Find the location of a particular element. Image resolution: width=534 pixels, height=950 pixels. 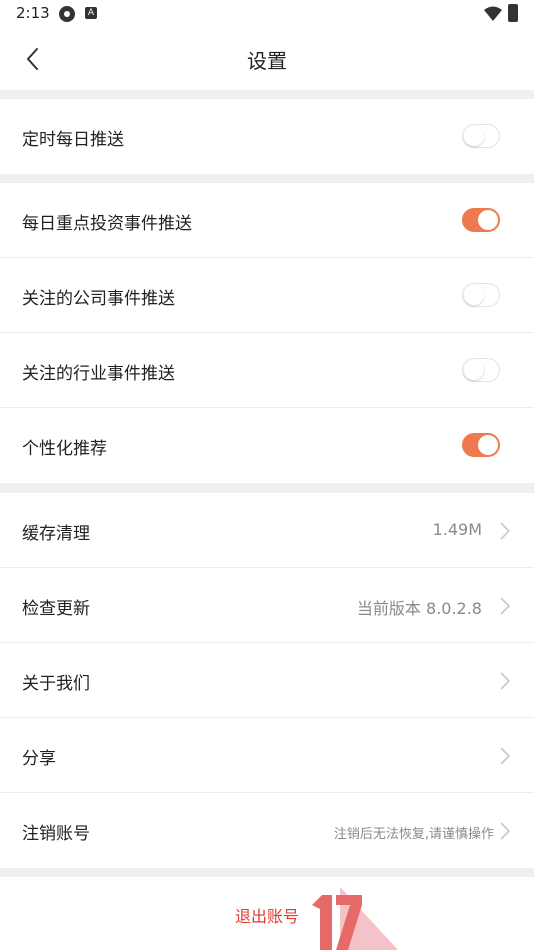

battery-icon is located at coordinates (513, 13).